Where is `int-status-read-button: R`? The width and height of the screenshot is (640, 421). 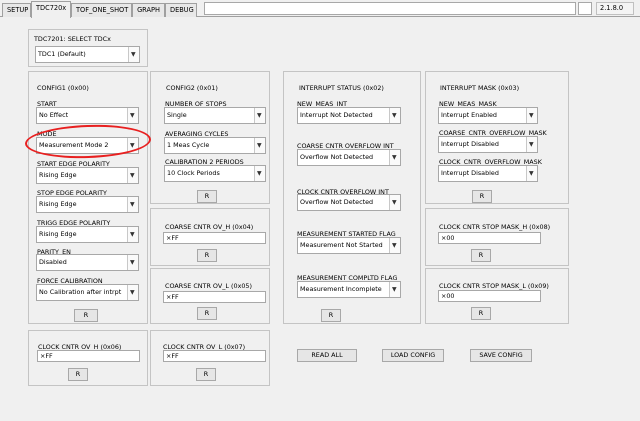 int-status-read-button: R is located at coordinates (331, 315).